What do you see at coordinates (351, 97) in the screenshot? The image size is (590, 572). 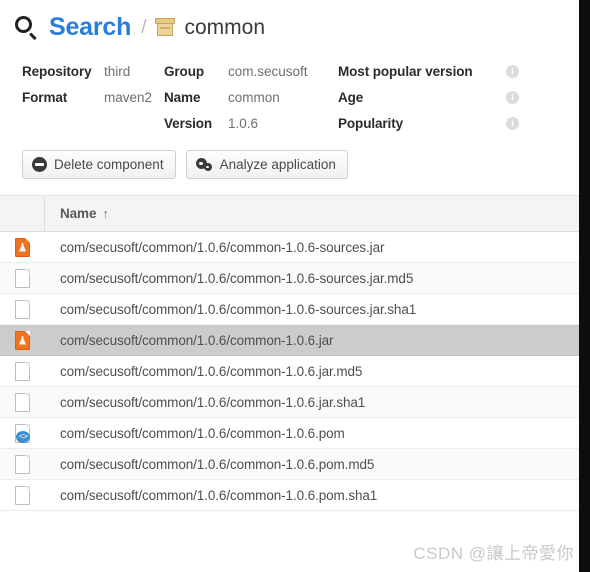 I see `detail-label-age: Age` at bounding box center [351, 97].